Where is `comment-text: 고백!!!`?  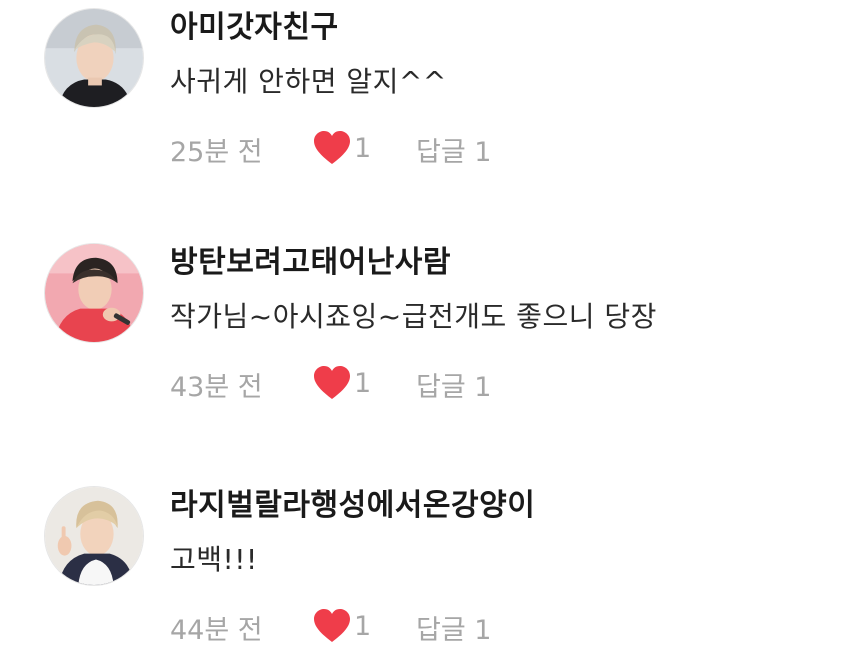 comment-text: 고백!!! is located at coordinates (214, 559).